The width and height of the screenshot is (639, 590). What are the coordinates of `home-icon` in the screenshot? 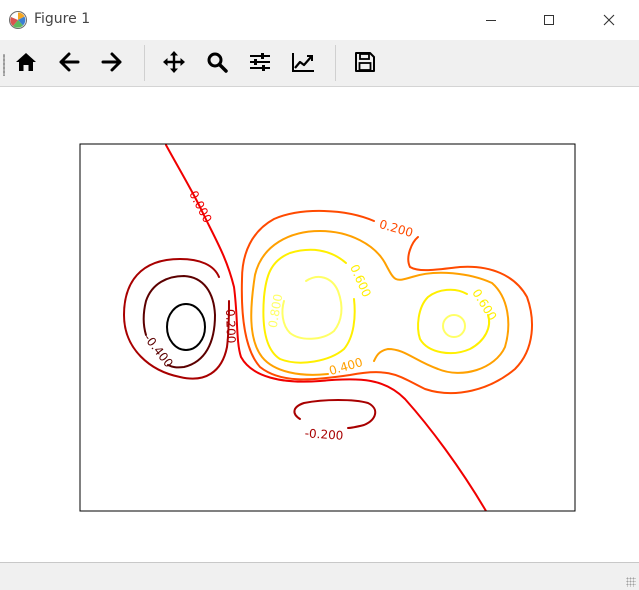 It's located at (26, 62).